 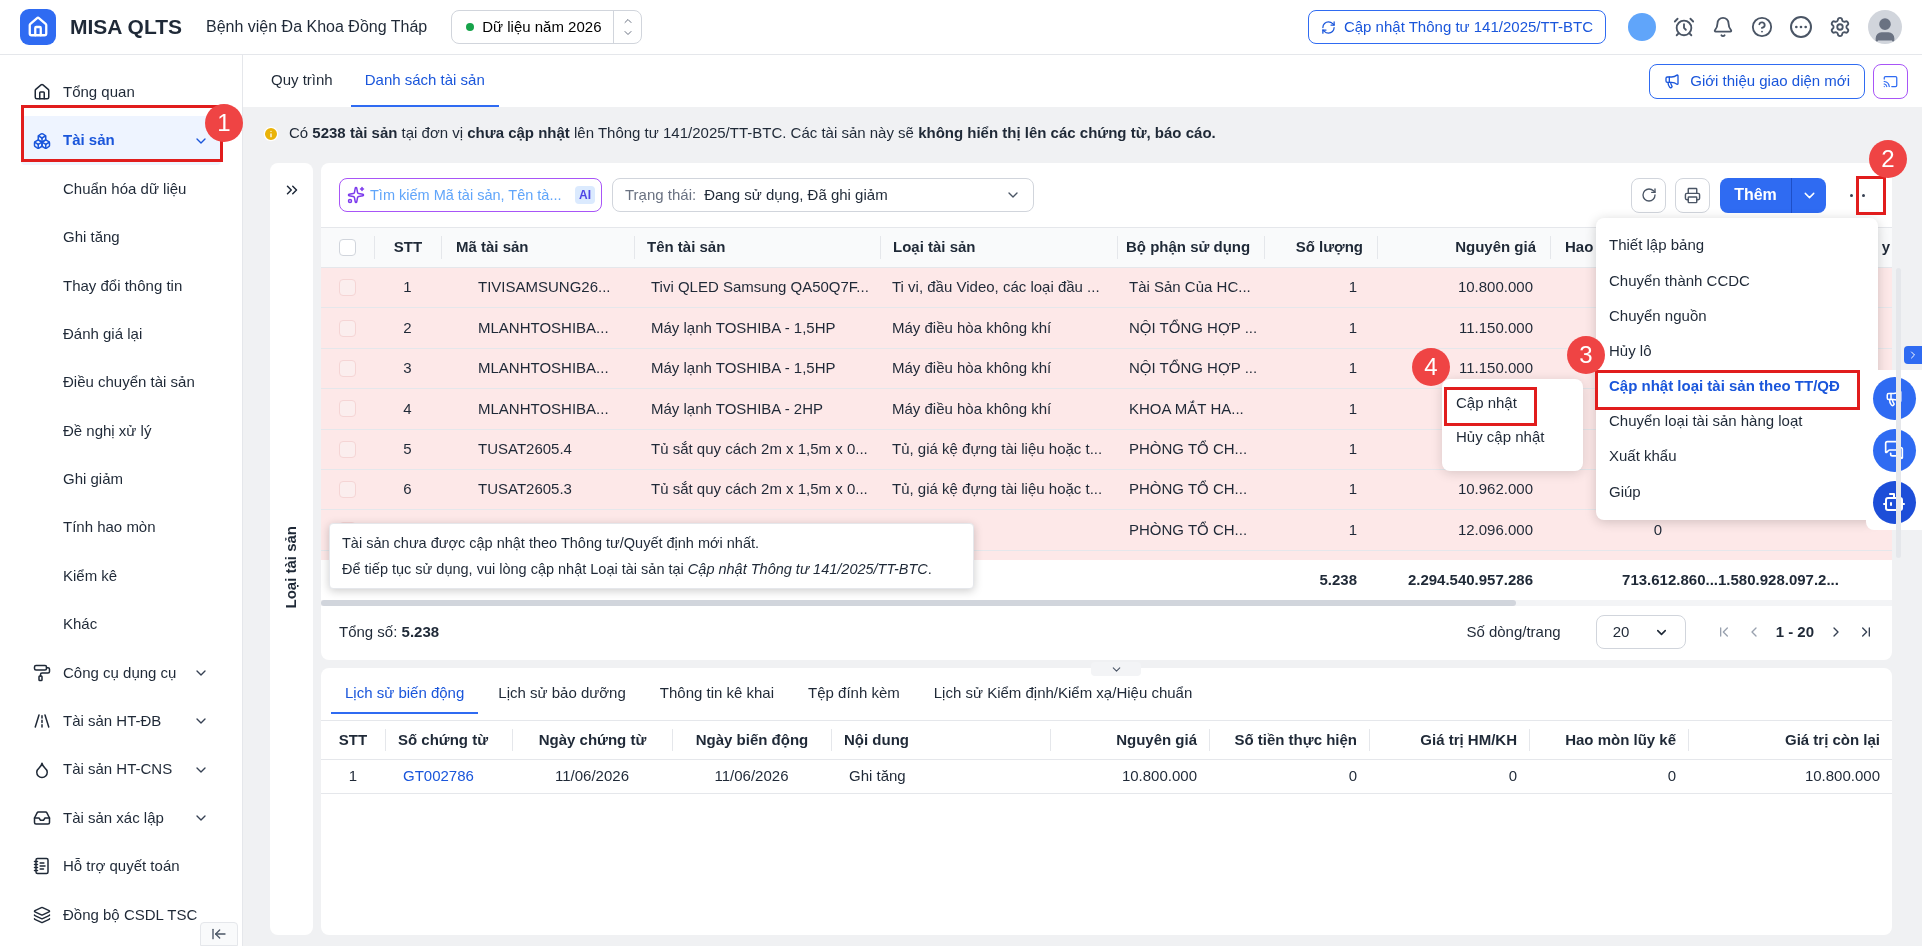 What do you see at coordinates (854, 697) in the screenshot?
I see `detail-tab: Tệp đính kèm` at bounding box center [854, 697].